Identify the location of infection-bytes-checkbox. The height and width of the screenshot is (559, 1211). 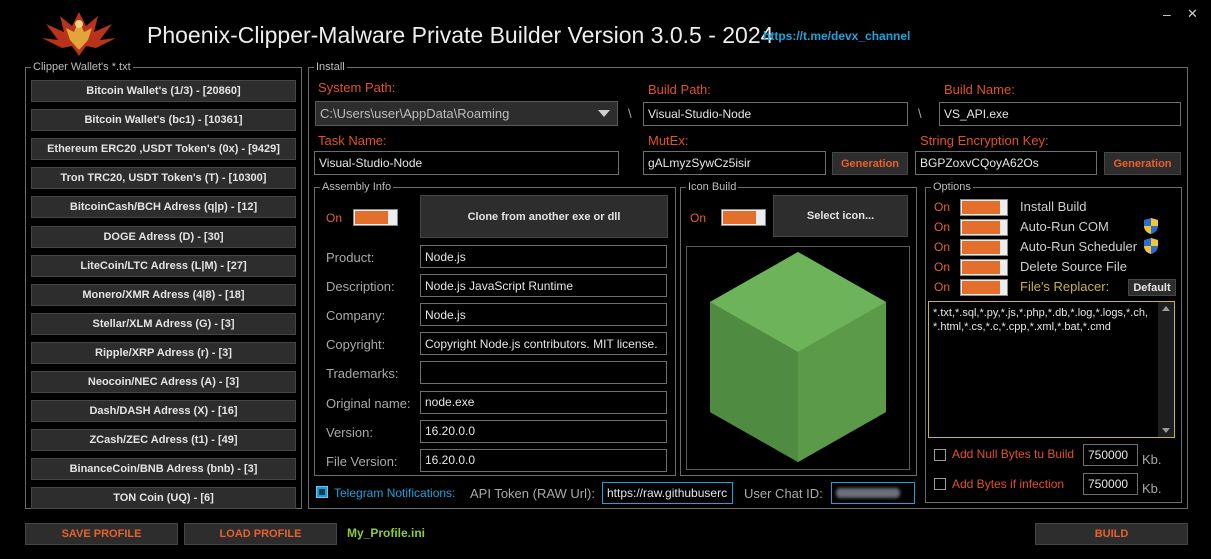
(940, 484).